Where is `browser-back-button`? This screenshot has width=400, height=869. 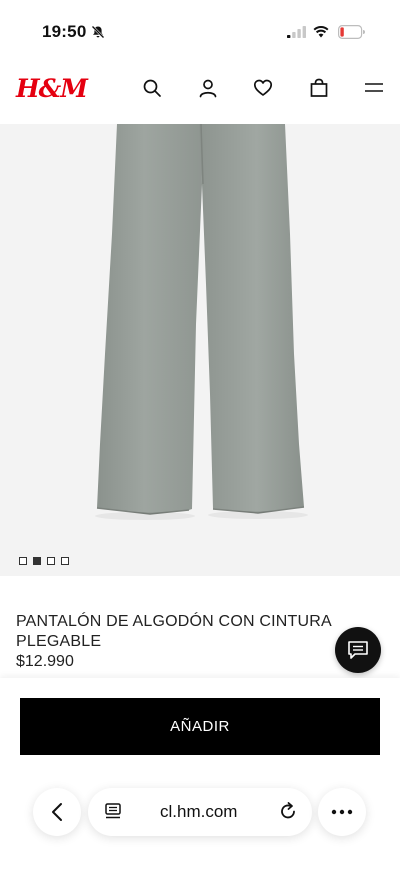
browser-back-button is located at coordinates (57, 812).